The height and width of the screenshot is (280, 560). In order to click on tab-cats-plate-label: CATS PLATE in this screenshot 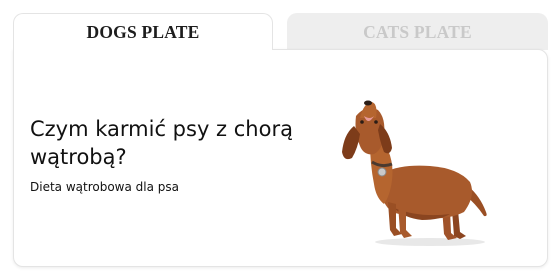, I will do `click(417, 31)`.